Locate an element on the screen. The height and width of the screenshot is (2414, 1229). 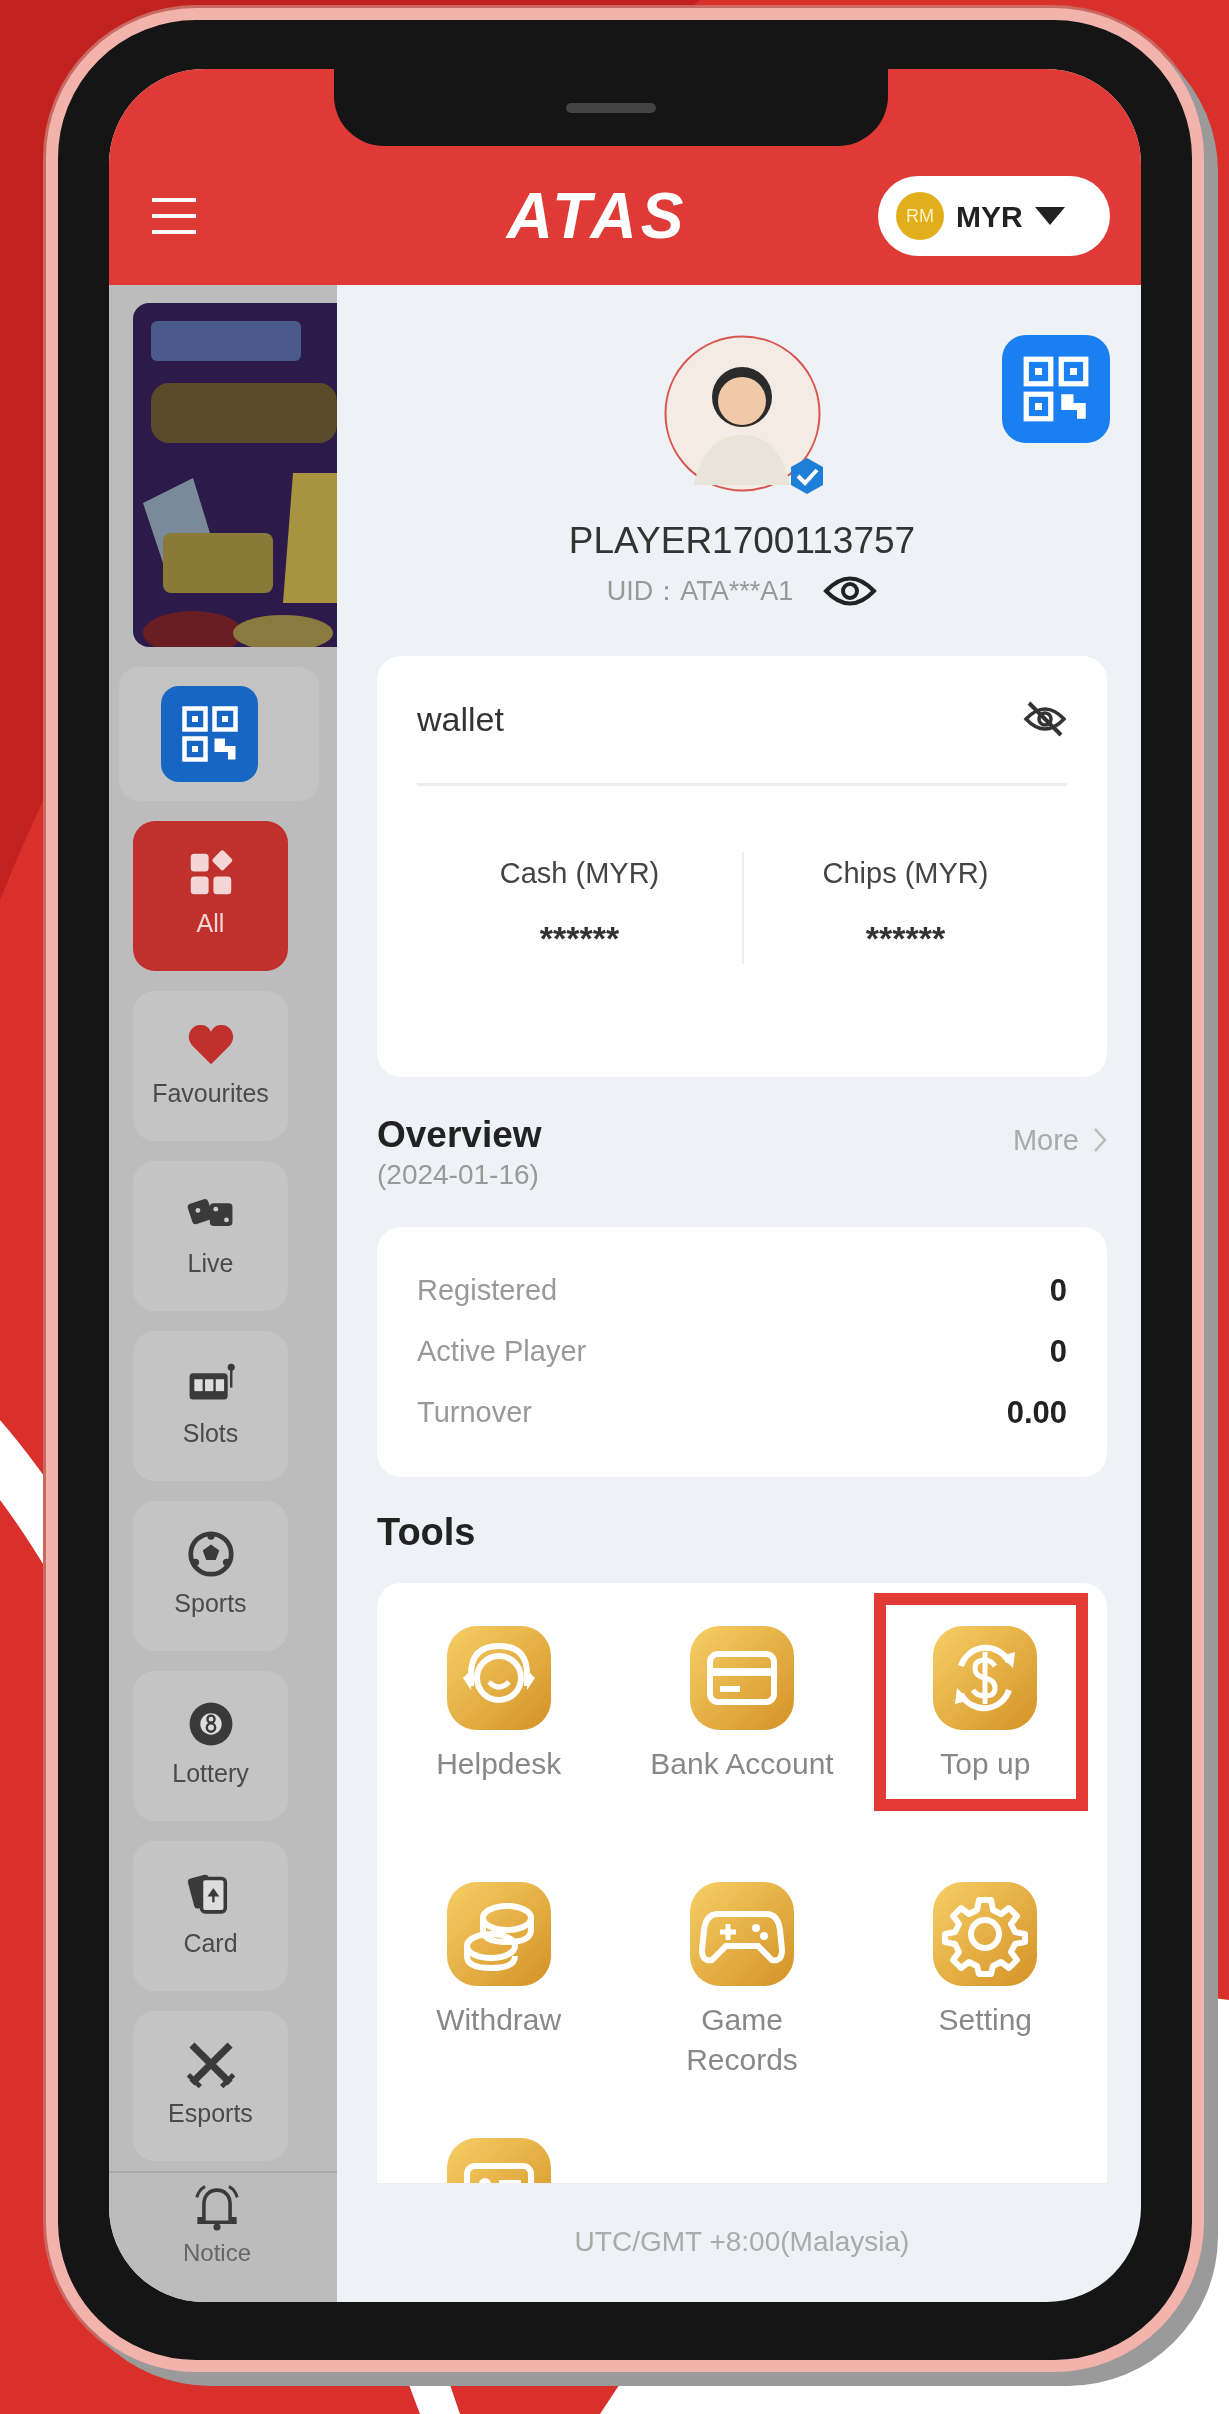
section-title: Overview is located at coordinates (459, 1134).